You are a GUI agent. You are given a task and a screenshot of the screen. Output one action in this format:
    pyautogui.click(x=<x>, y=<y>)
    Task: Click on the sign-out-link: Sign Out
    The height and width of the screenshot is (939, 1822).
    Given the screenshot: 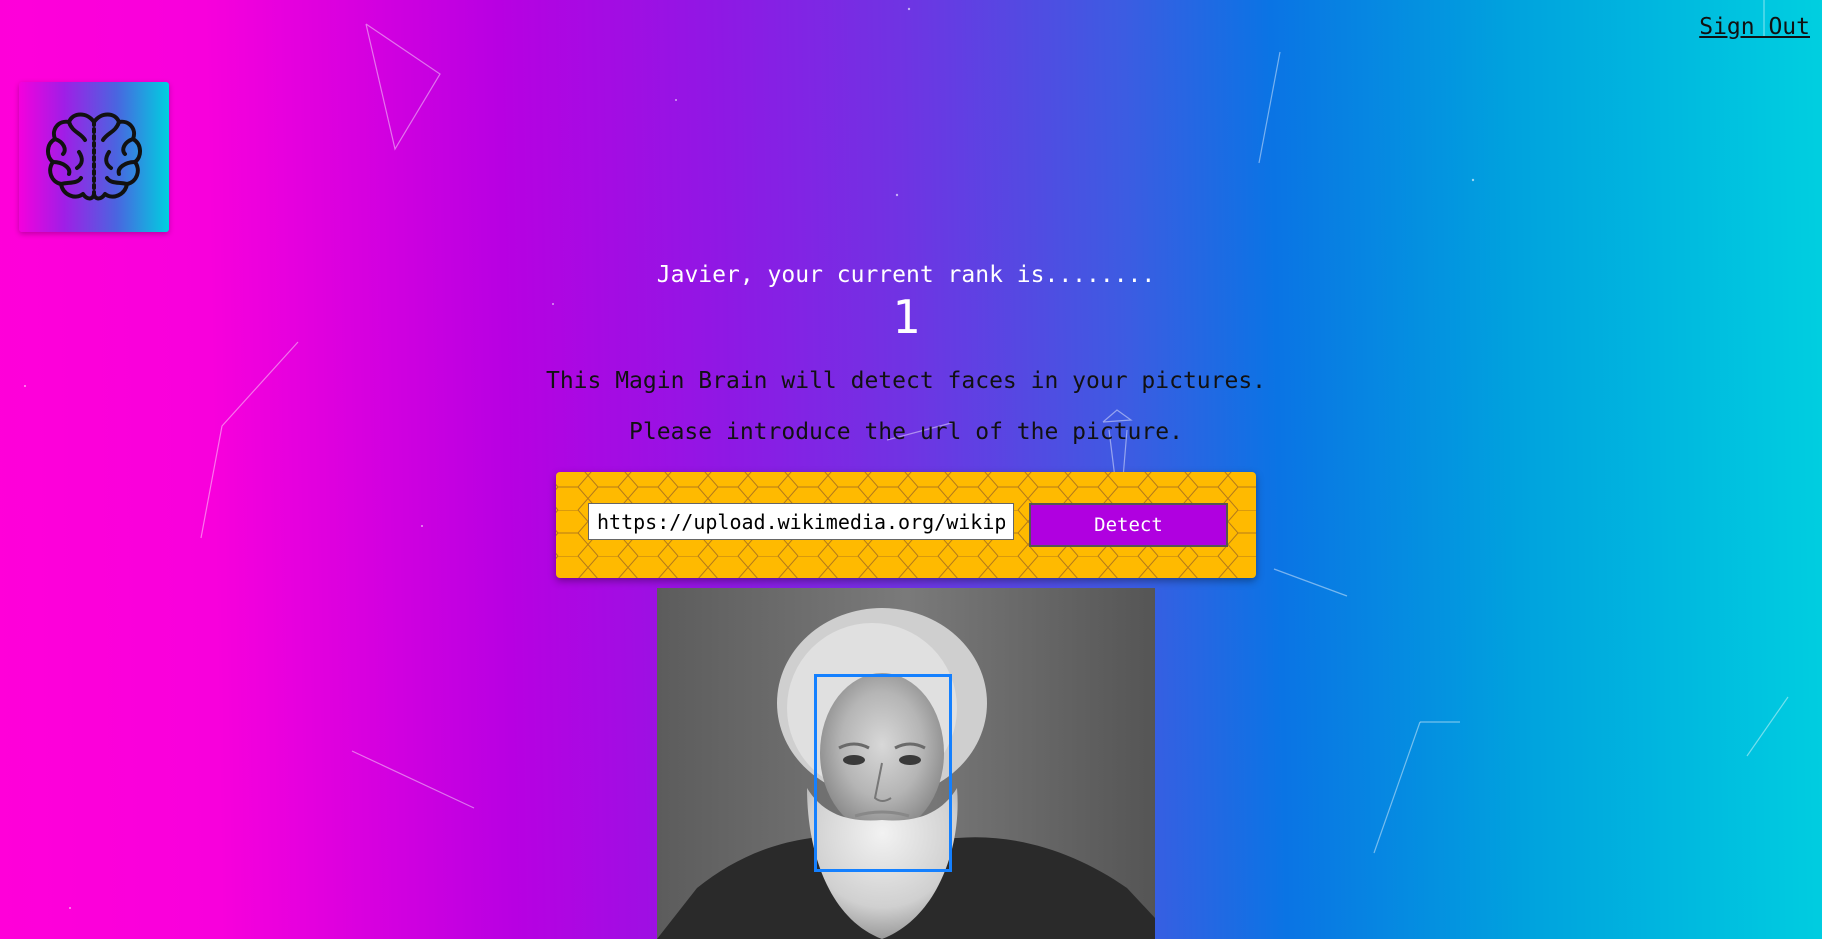 What is the action you would take?
    pyautogui.click(x=1754, y=27)
    